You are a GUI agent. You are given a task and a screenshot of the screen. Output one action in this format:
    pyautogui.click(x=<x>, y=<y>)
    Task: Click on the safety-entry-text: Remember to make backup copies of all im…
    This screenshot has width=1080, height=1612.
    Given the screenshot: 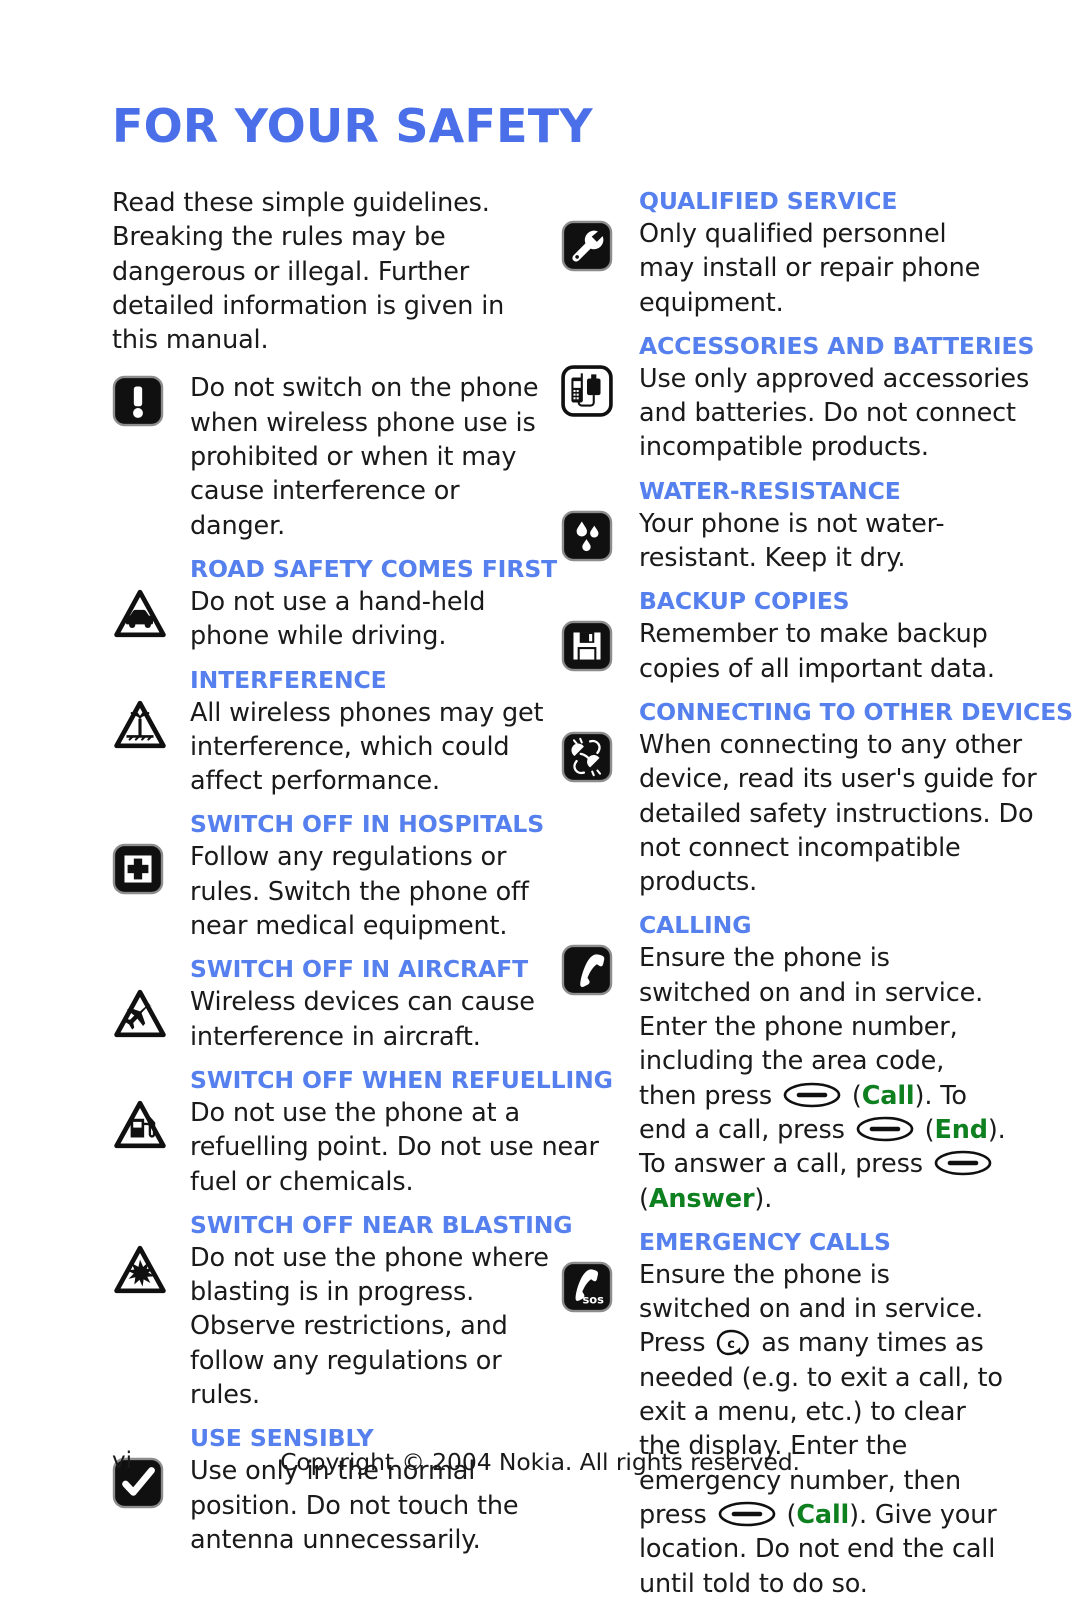 What is the action you would take?
    pyautogui.click(x=817, y=651)
    